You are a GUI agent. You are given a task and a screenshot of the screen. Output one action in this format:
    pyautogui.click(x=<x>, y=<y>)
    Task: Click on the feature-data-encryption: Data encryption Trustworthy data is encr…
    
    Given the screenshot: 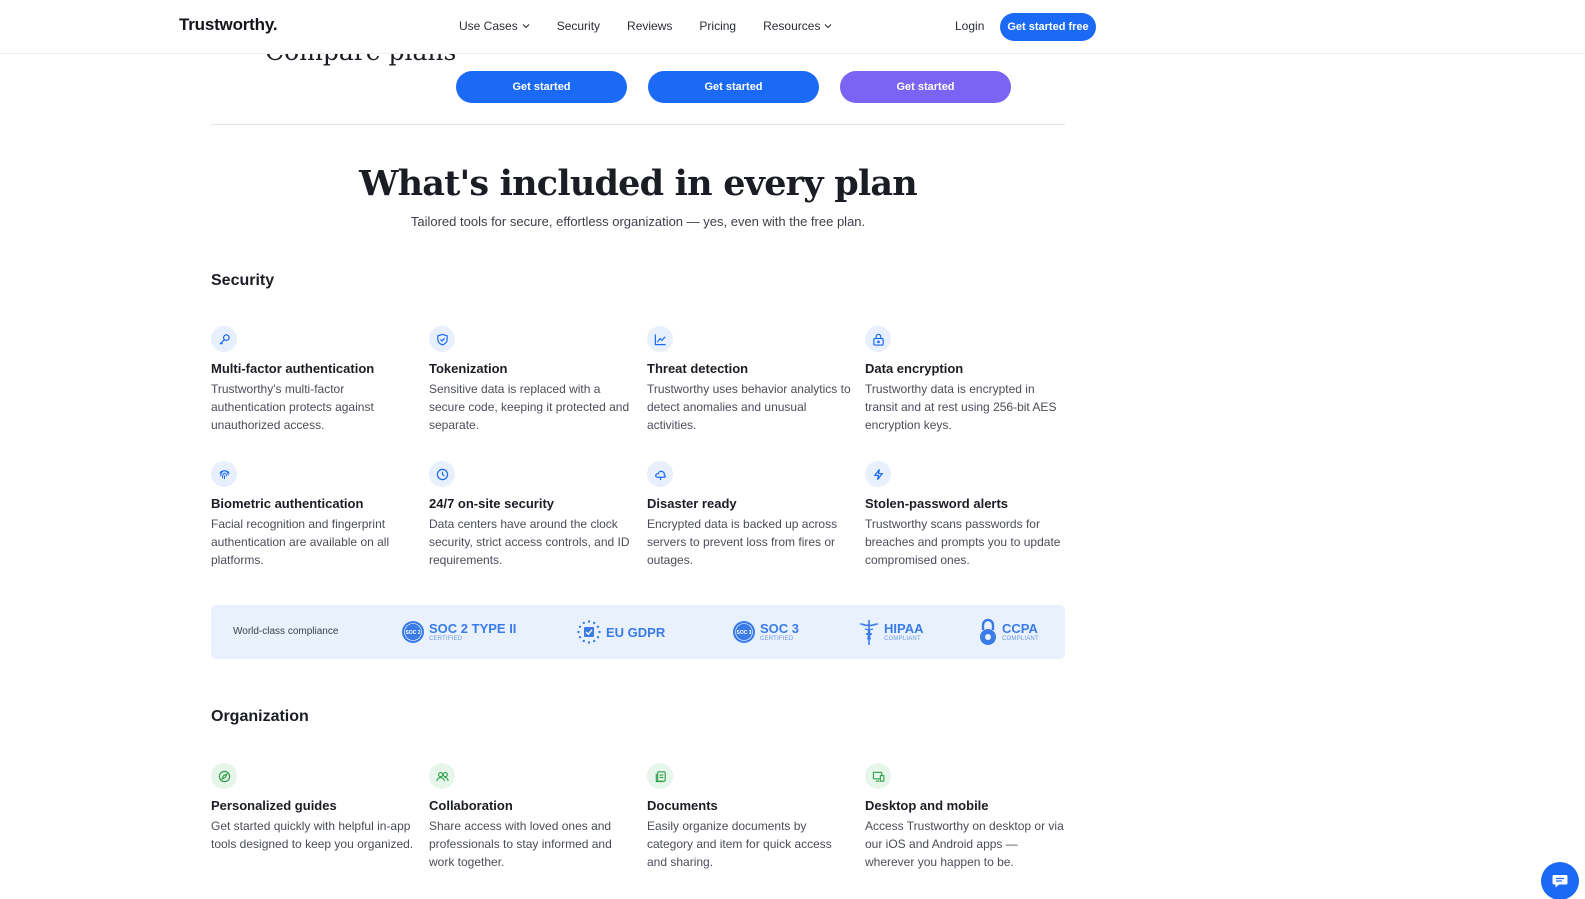 What is the action you would take?
    pyautogui.click(x=967, y=380)
    